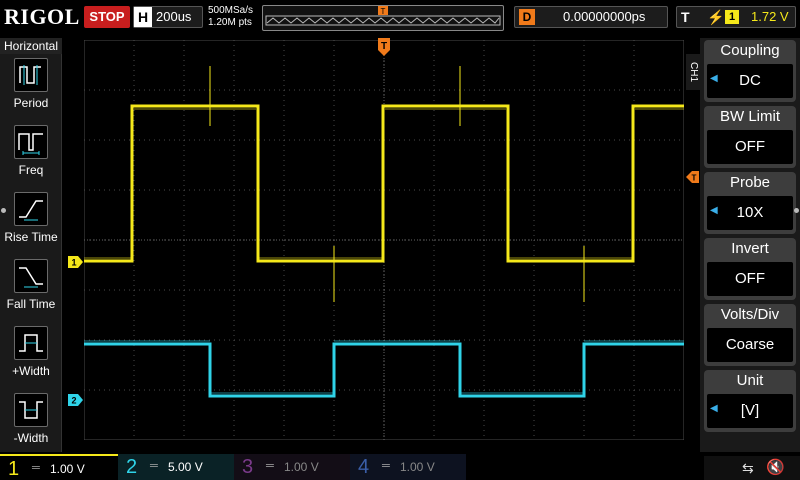 The width and height of the screenshot is (800, 480). What do you see at coordinates (31, 371) in the screenshot?
I see `positive-width-label: +Width` at bounding box center [31, 371].